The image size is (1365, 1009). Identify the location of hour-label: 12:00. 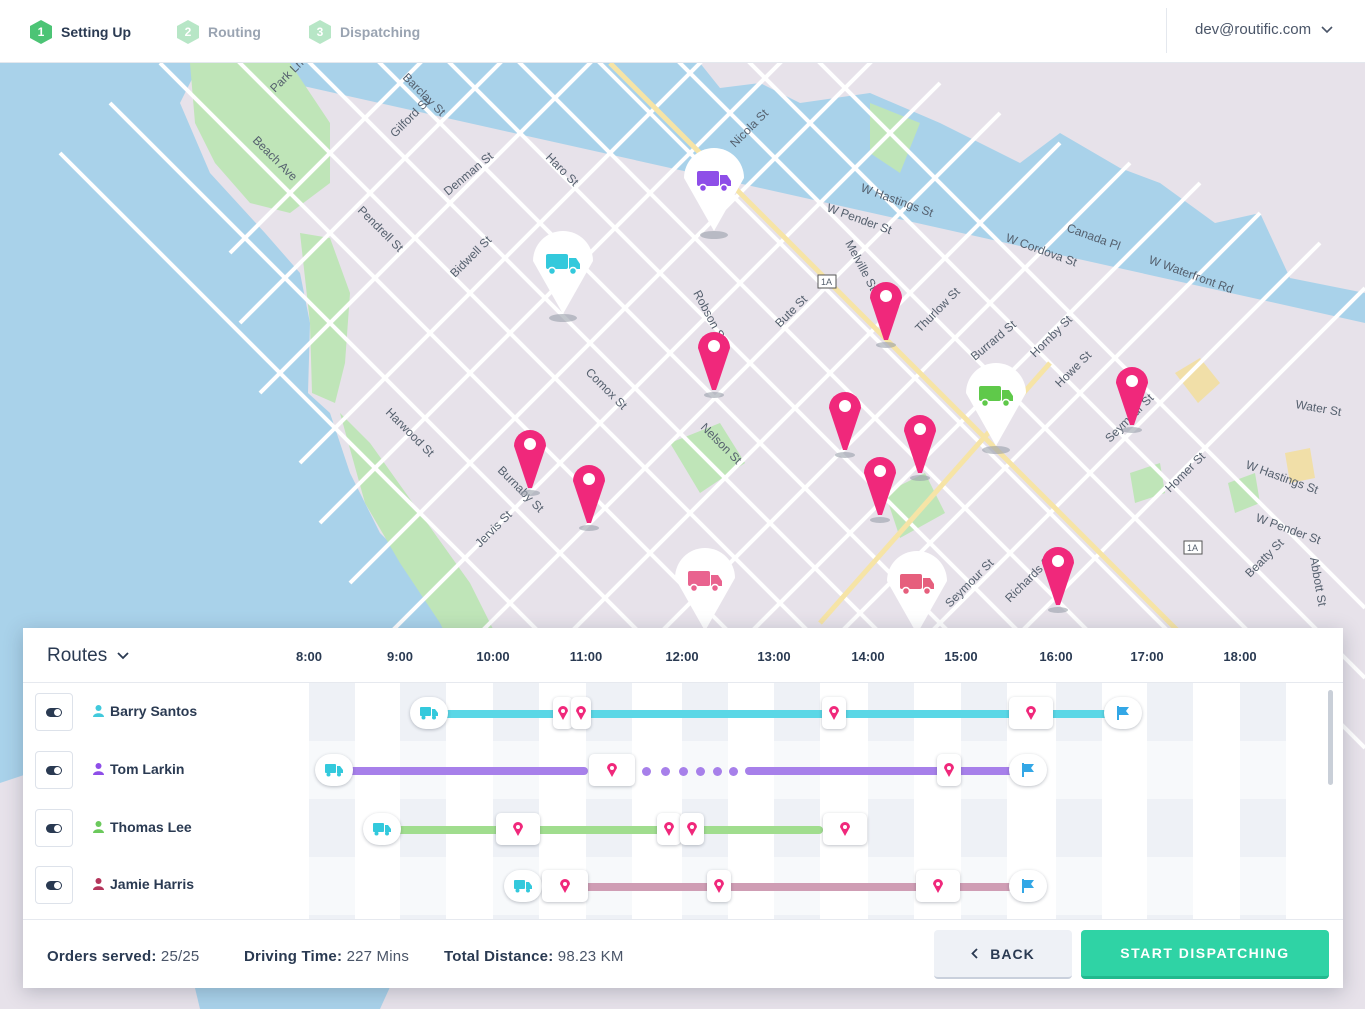
(682, 656).